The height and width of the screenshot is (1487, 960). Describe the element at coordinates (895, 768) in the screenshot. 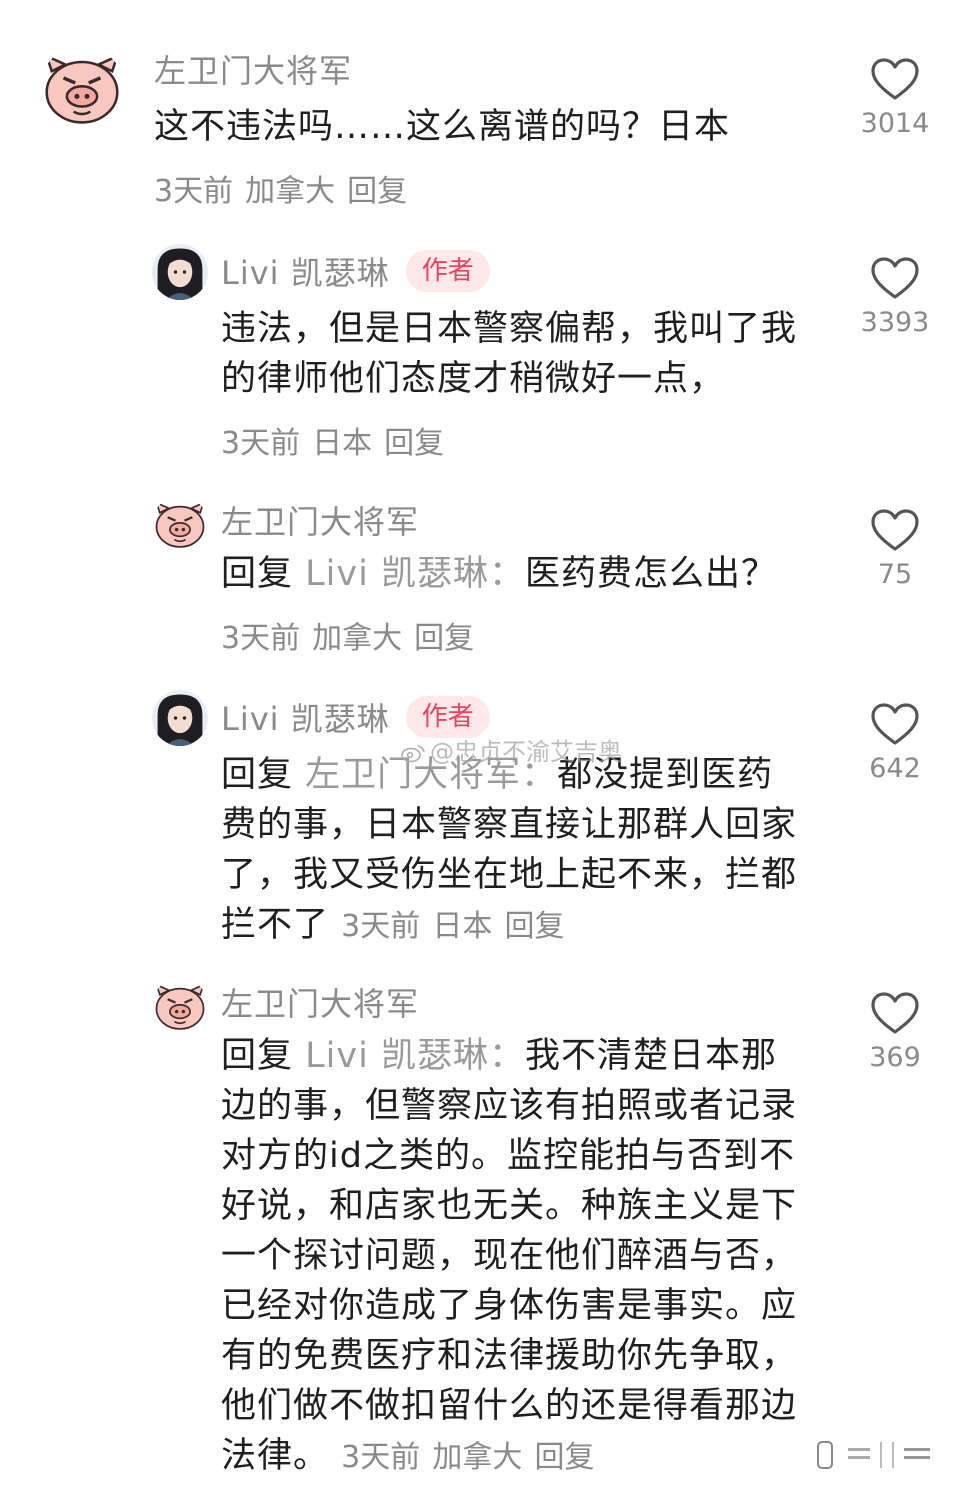

I see `like-count: 642` at that location.